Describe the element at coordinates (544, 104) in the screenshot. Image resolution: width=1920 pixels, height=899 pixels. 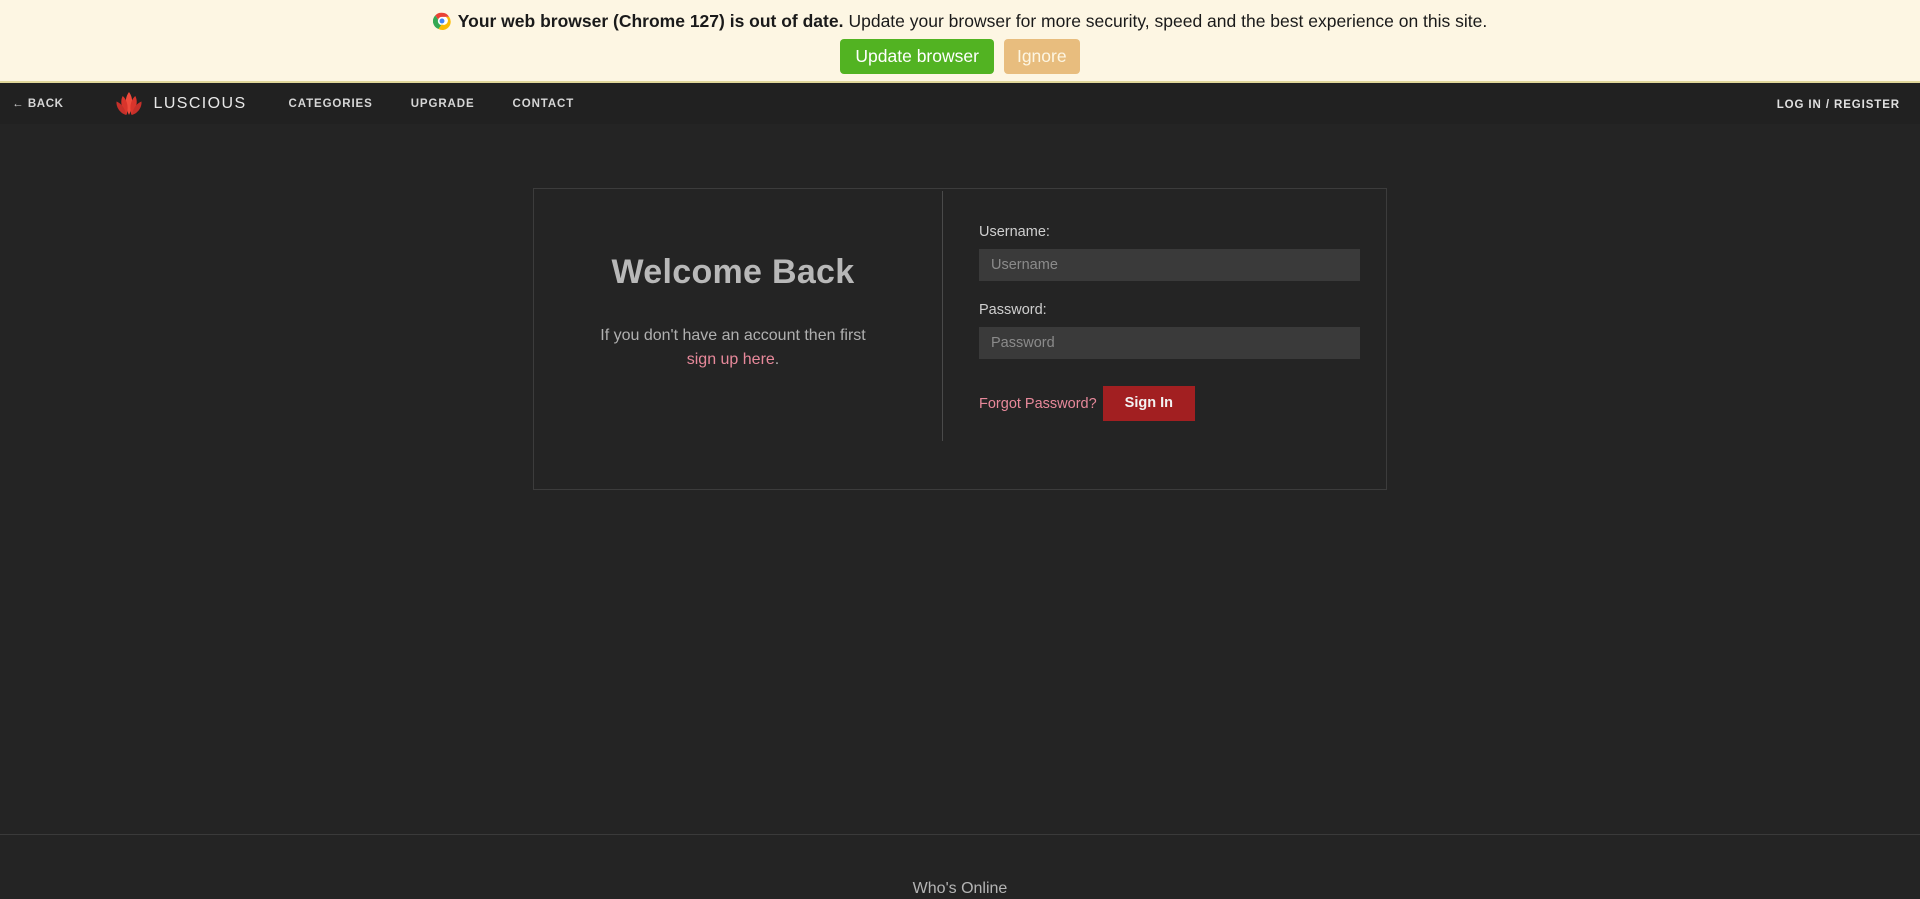
I see `nav-link-contact: CONTACT` at that location.